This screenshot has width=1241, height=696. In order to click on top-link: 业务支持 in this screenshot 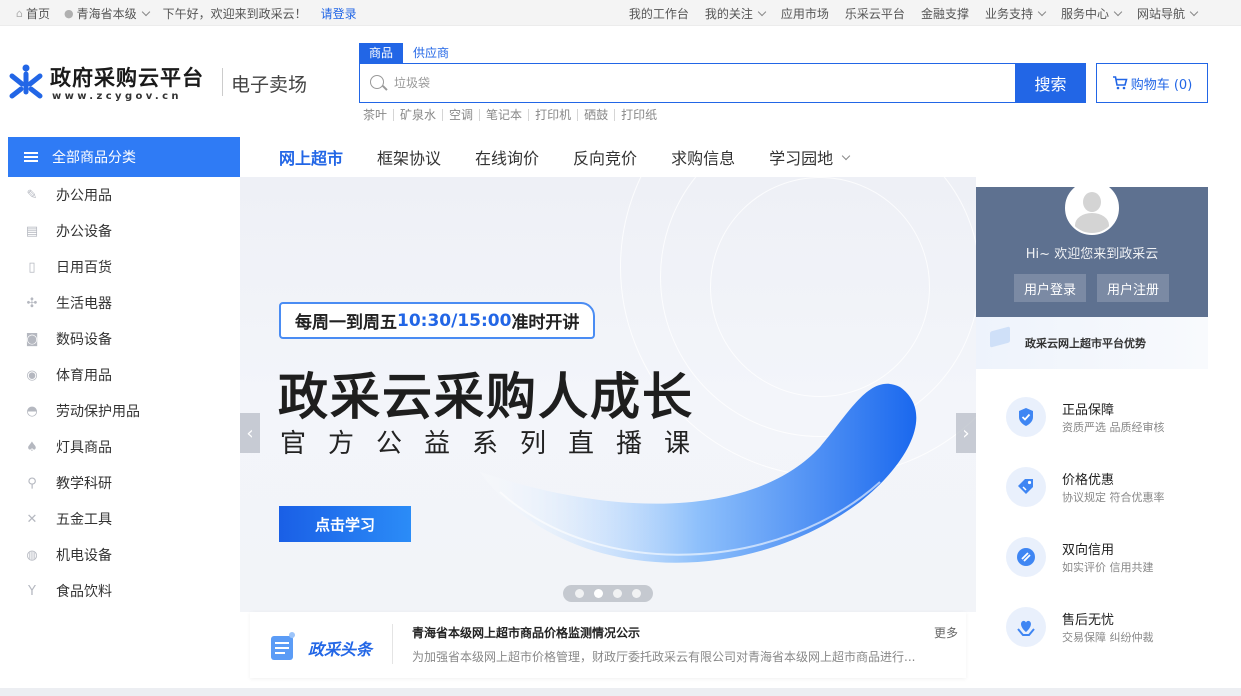, I will do `click(1016, 13)`.